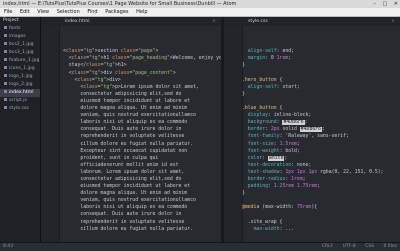  Describe the element at coordinates (142, 172) in the screenshot. I see `code-line: laborum. Lorem ipsum dolor sit amet,` at that location.